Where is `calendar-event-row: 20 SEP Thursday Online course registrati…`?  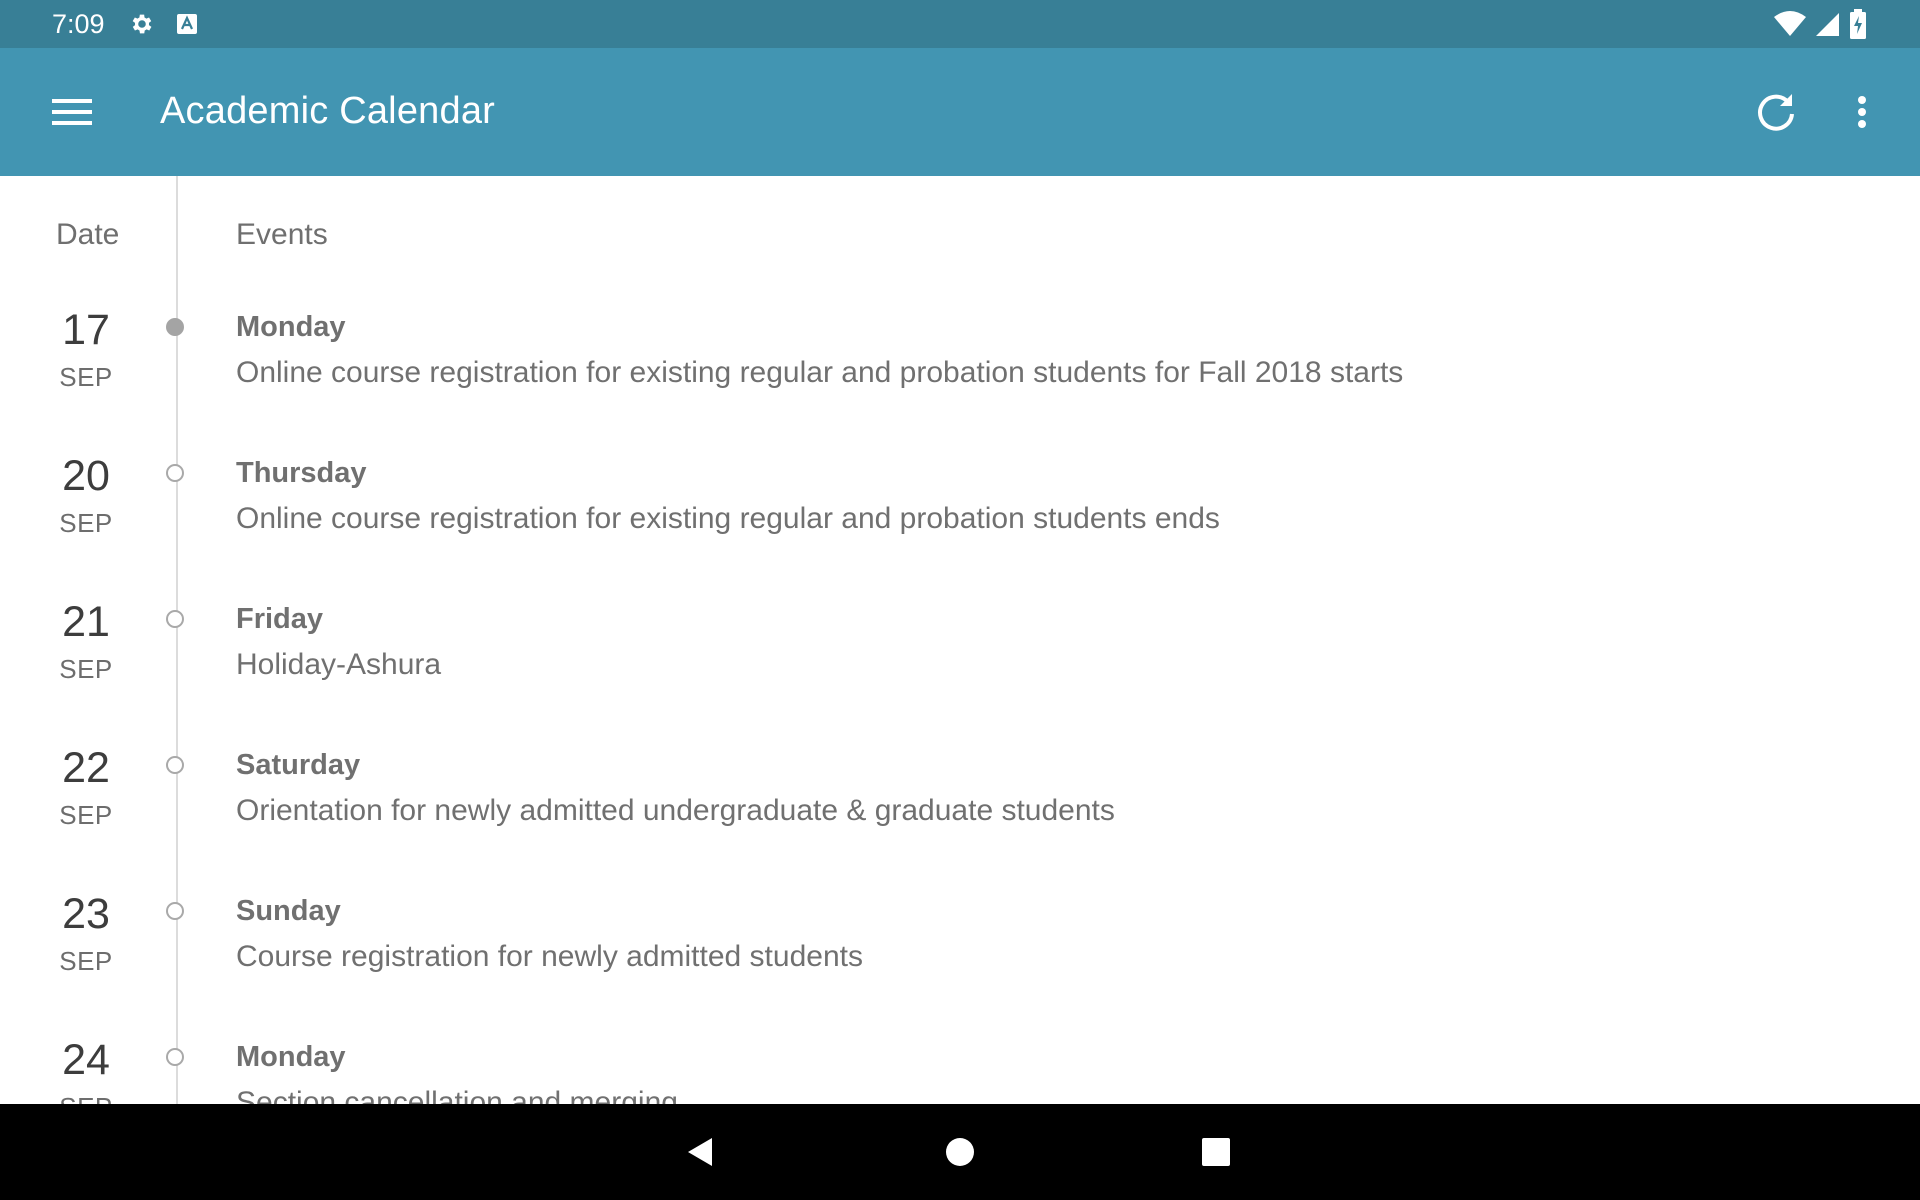 calendar-event-row: 20 SEP Thursday Online course registrati… is located at coordinates (960, 525).